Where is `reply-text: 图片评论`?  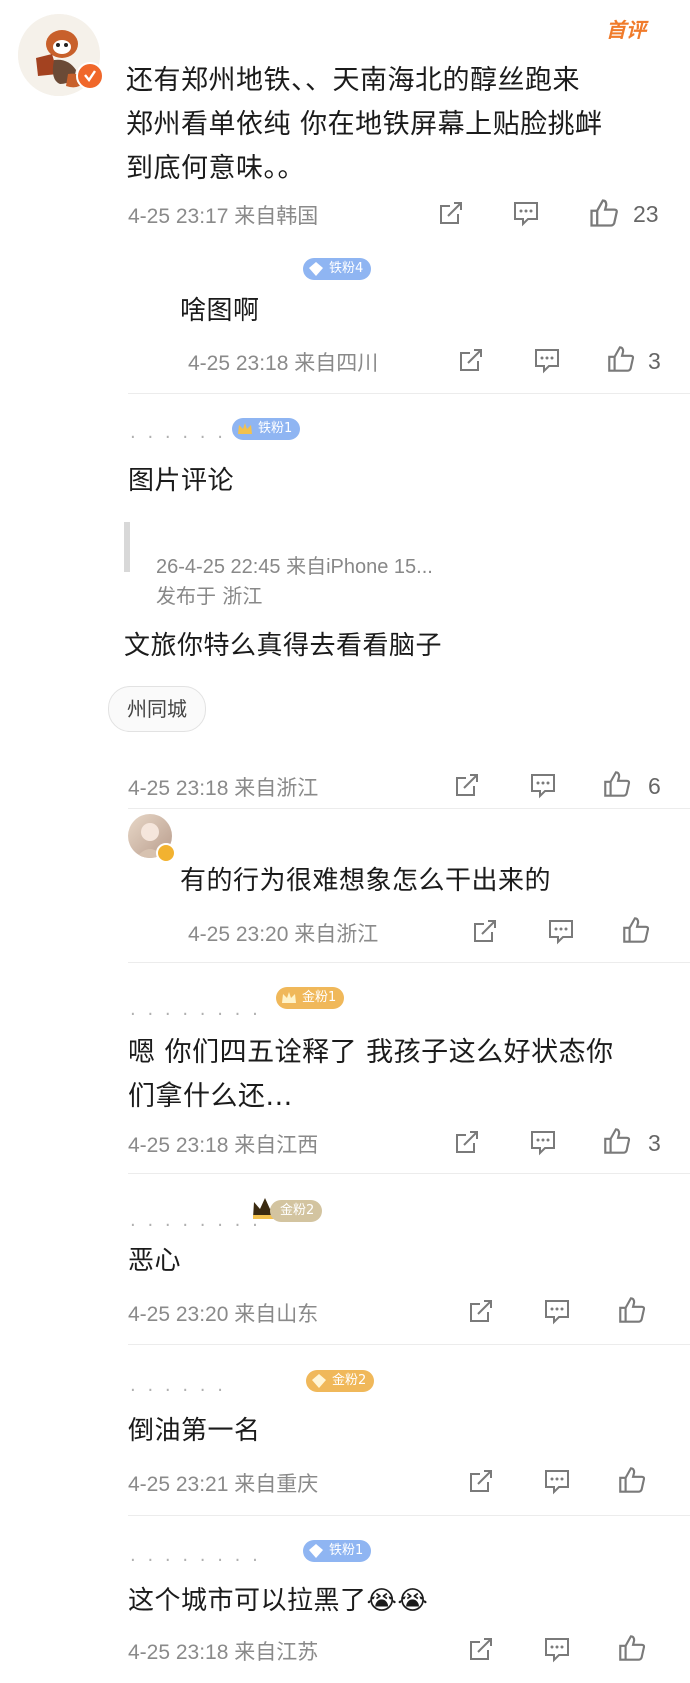 reply-text: 图片评论 is located at coordinates (181, 481).